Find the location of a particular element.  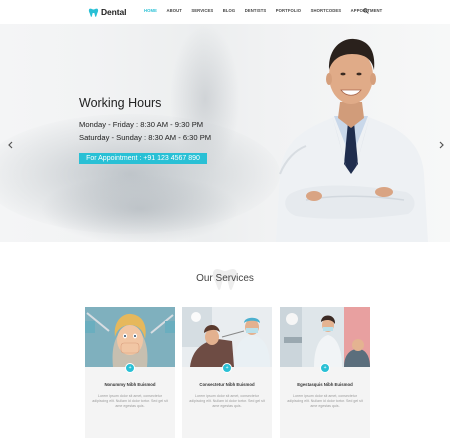

nav-shortcodes: SHORTCODES is located at coordinates (326, 10).